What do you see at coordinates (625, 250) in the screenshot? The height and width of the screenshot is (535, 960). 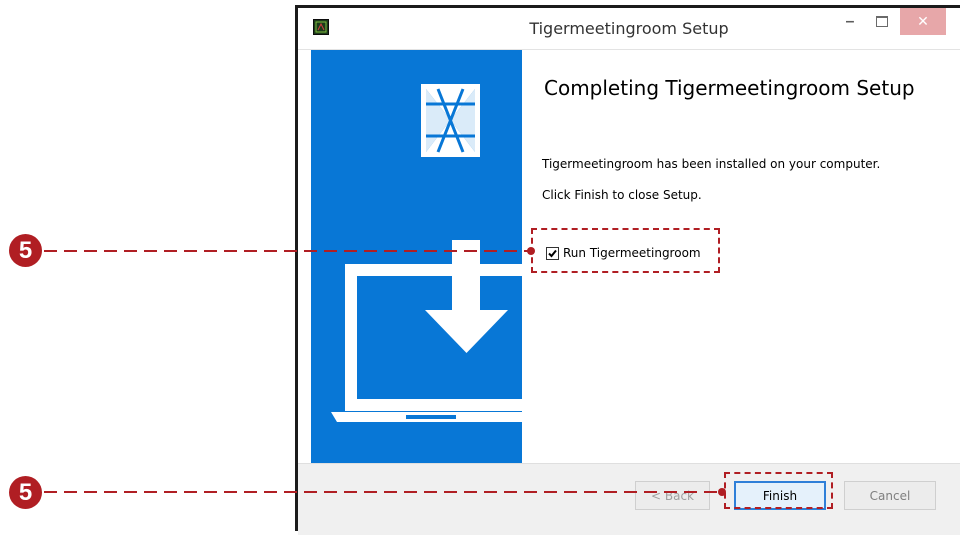 I see `checkbox-highlight` at bounding box center [625, 250].